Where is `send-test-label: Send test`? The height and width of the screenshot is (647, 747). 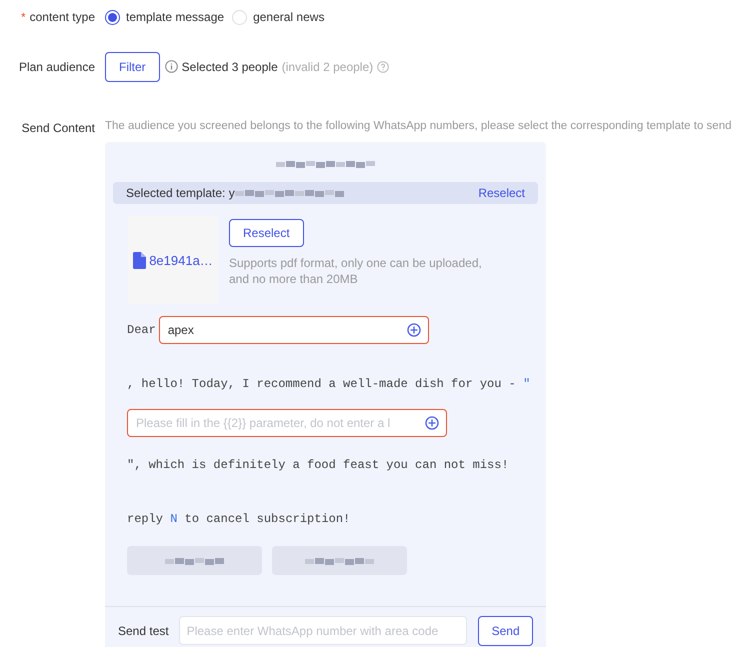 send-test-label: Send test is located at coordinates (143, 631).